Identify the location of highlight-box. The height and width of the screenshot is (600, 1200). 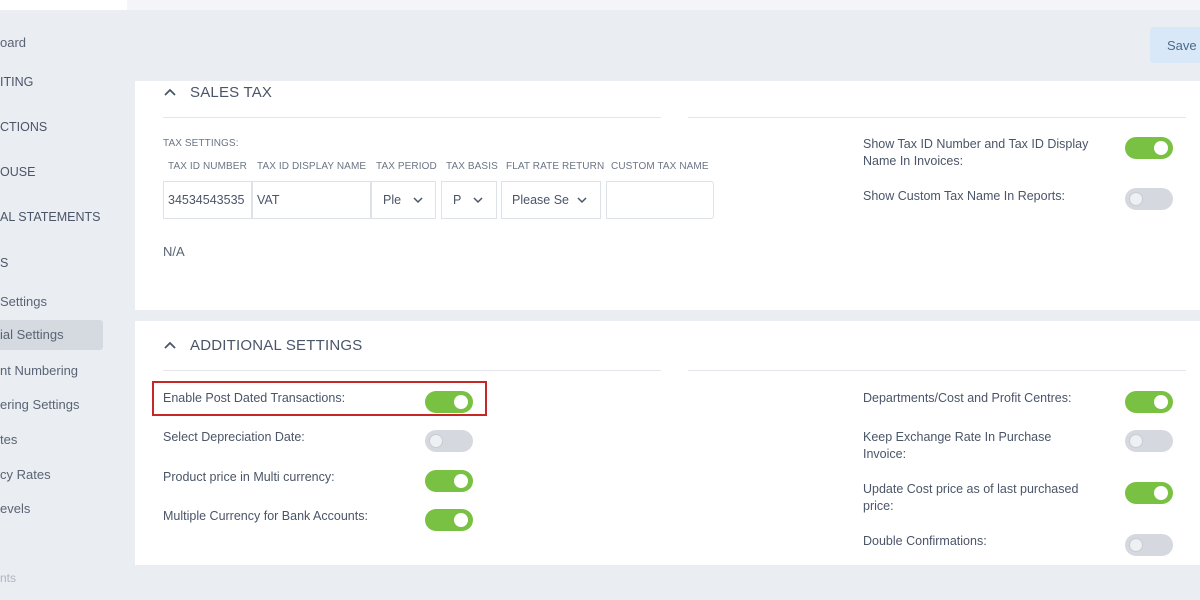
(319, 398).